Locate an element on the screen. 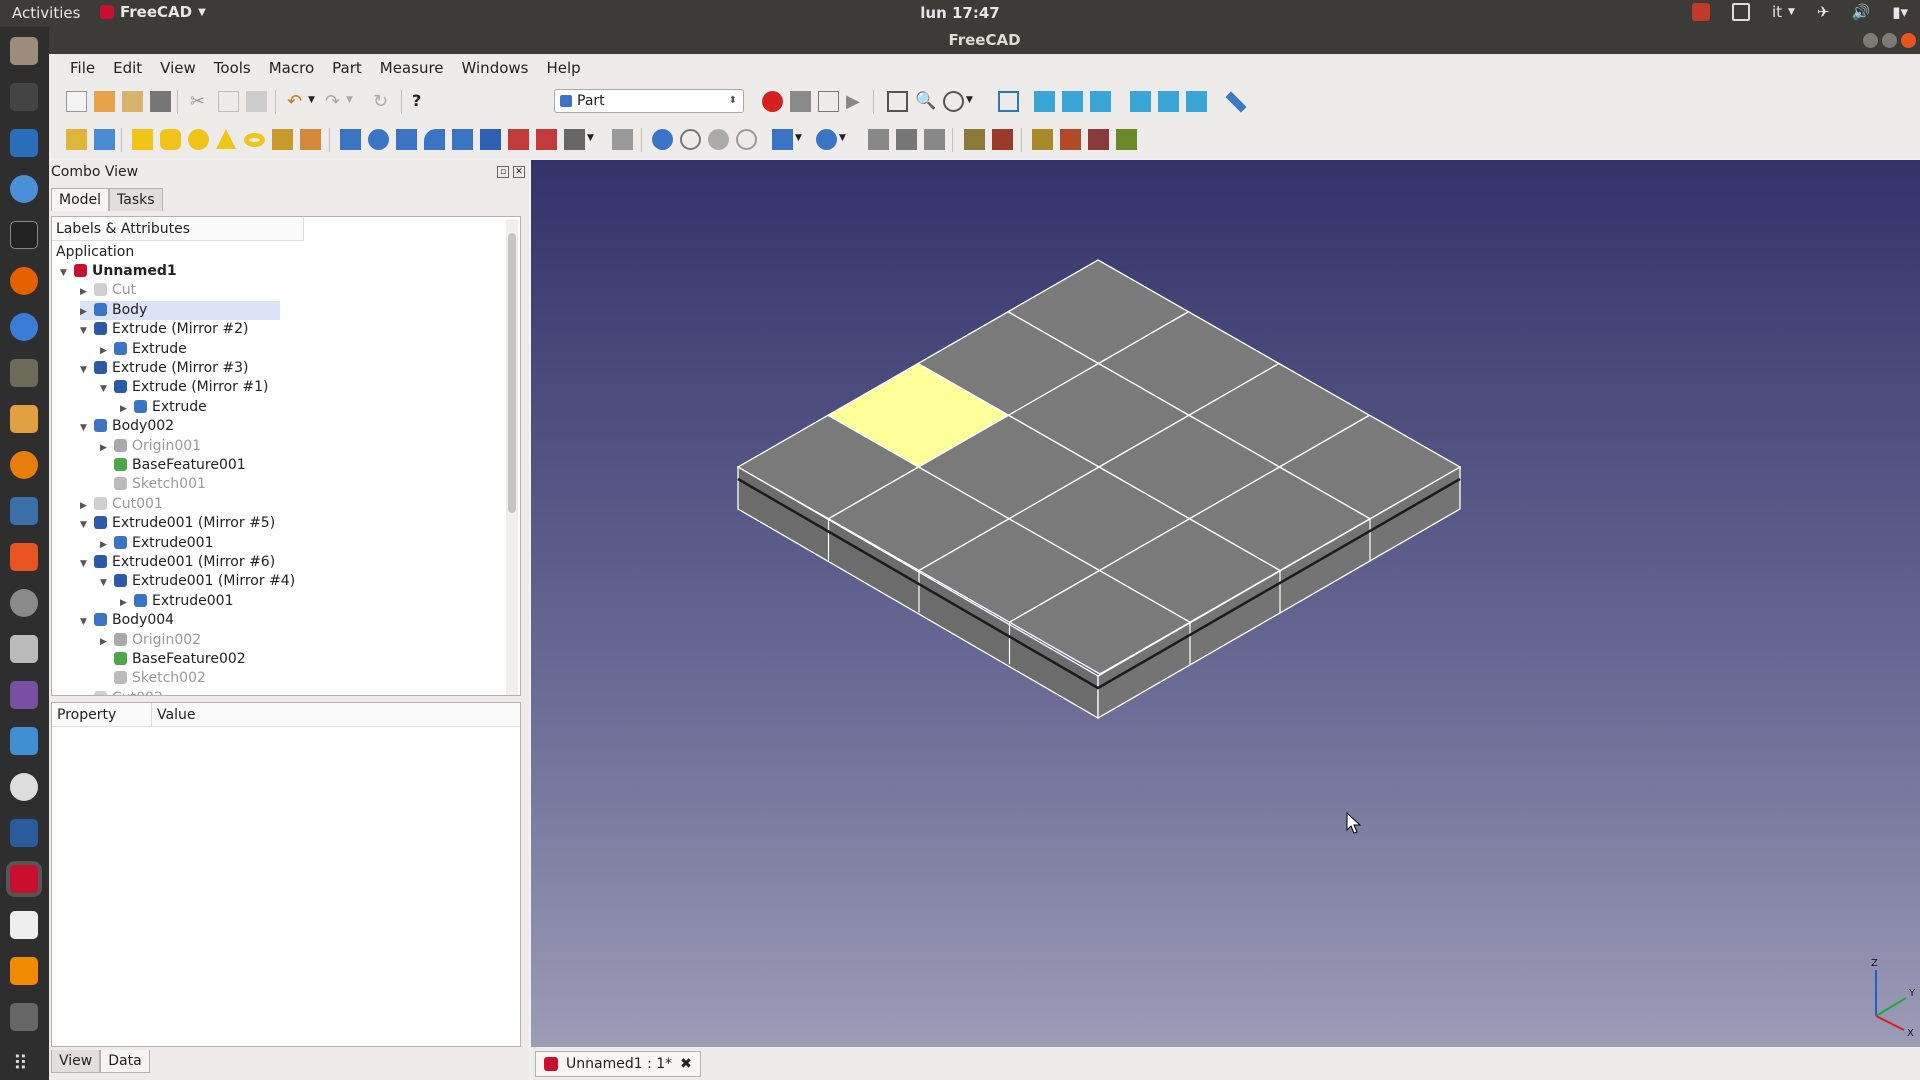  minimize-button is located at coordinates (1870, 40).